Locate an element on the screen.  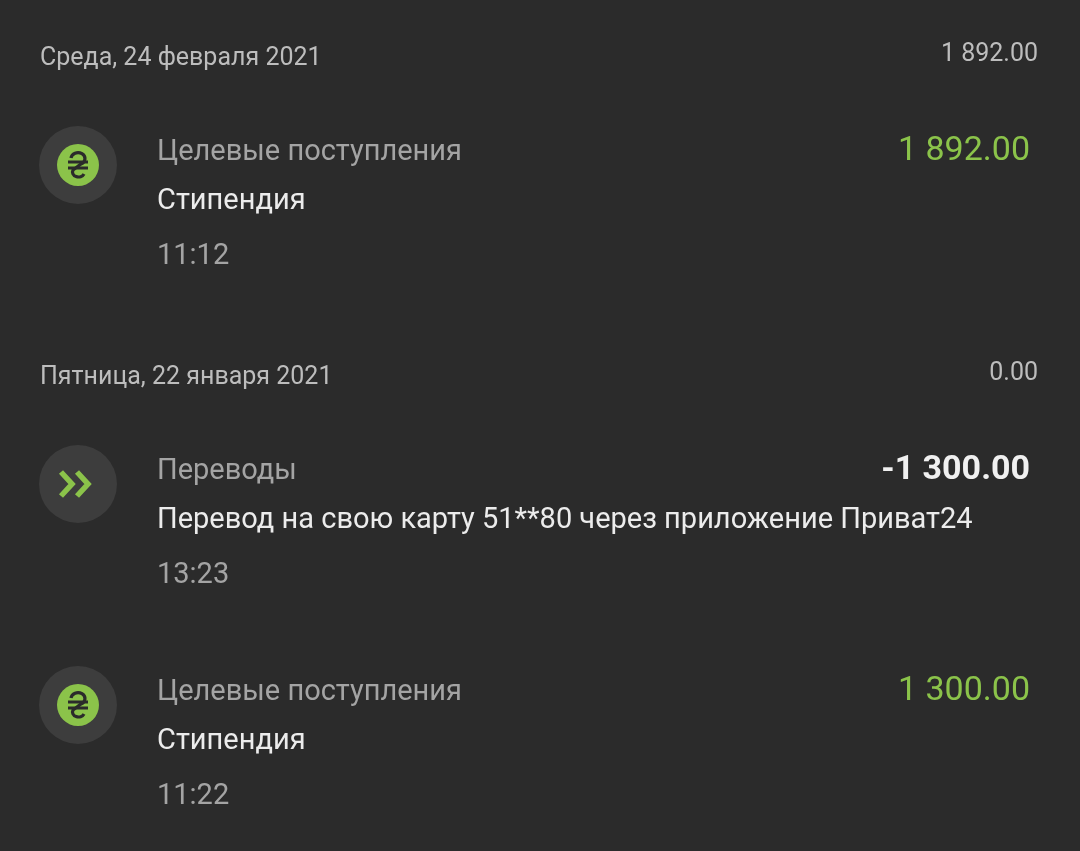
transaction-time: 11:22 is located at coordinates (194, 794).